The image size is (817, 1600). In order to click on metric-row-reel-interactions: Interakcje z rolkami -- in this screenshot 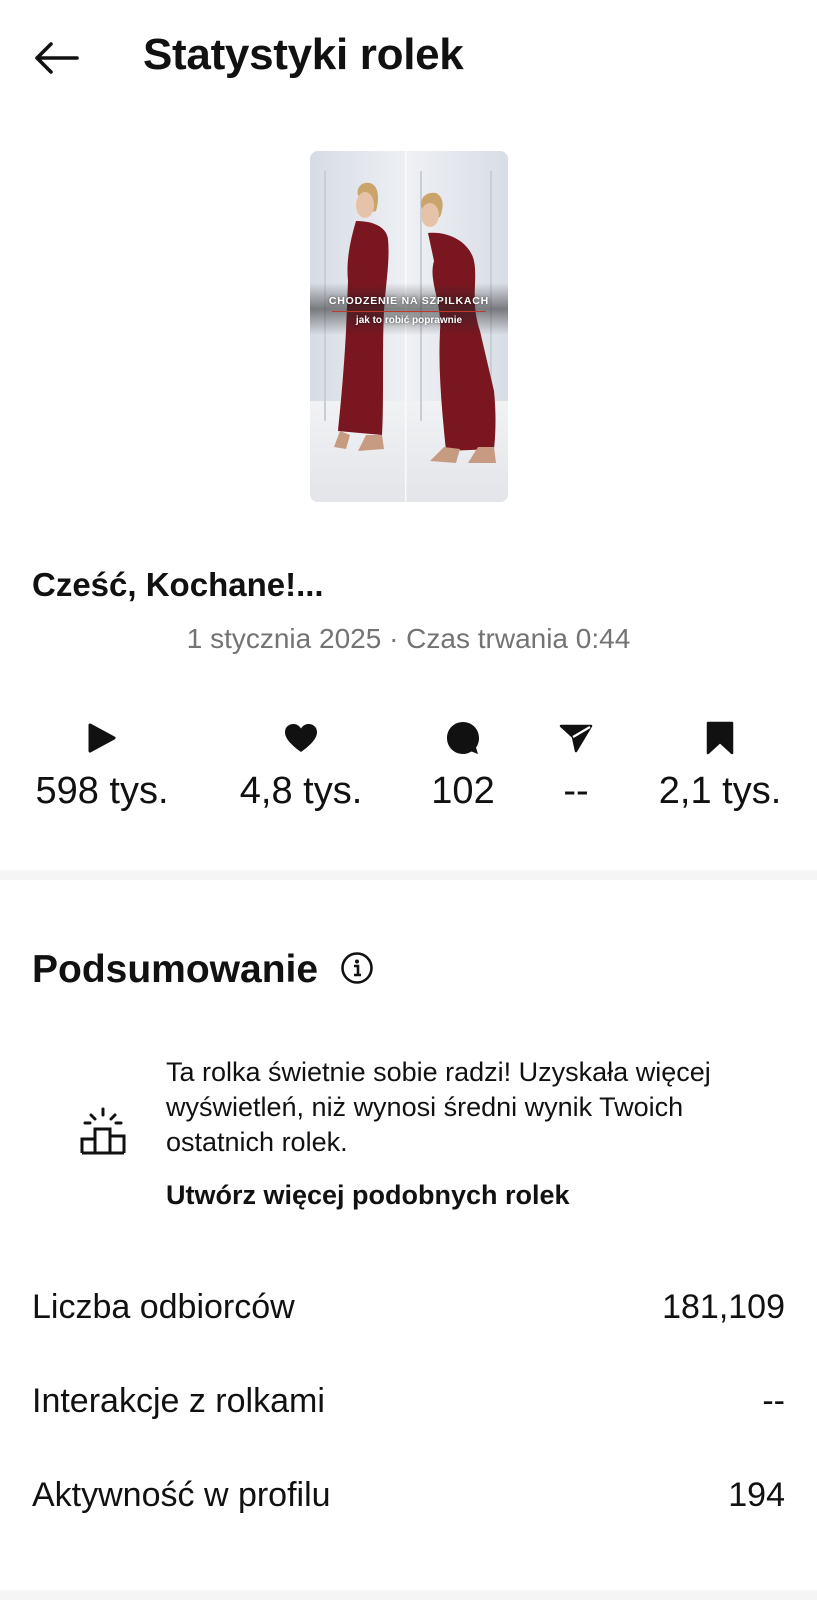, I will do `click(408, 1401)`.